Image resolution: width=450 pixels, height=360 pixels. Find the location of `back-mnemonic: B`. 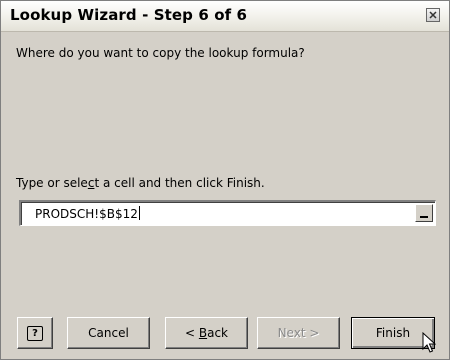

back-mnemonic: B is located at coordinates (203, 333).